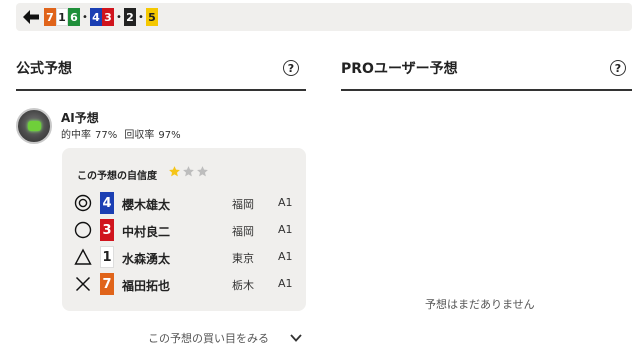  I want to click on confidence-stars, so click(188, 171).